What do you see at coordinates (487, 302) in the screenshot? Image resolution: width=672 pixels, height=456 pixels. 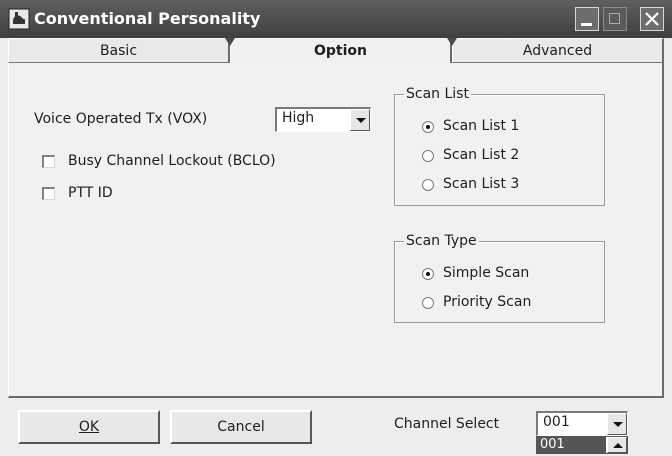 I see `priority-scan-label: Priority Scan` at bounding box center [487, 302].